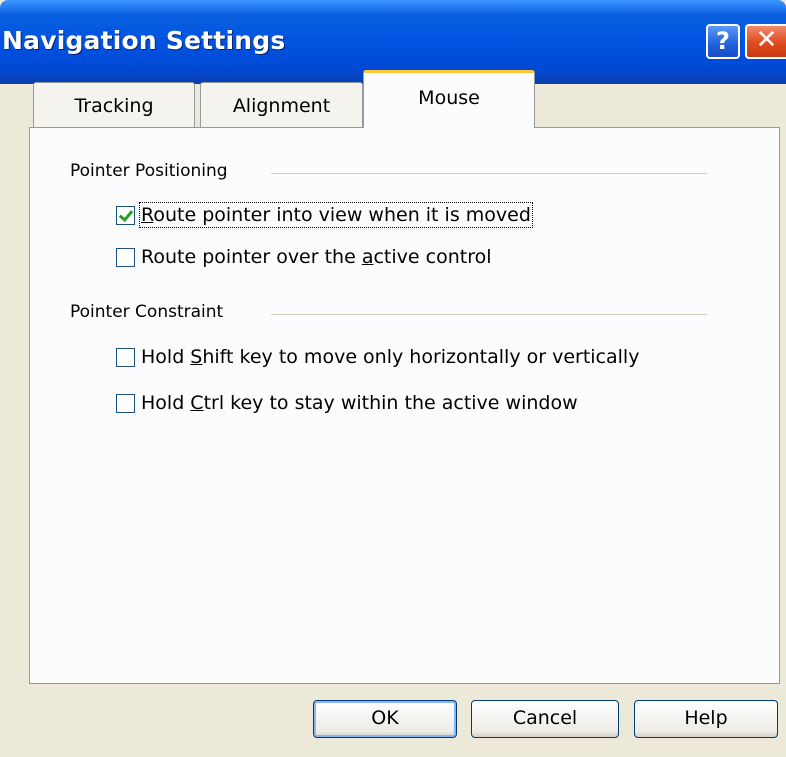 Image resolution: width=786 pixels, height=757 pixels. Describe the element at coordinates (125, 403) in the screenshot. I see `checkbox-hold-ctrl` at that location.